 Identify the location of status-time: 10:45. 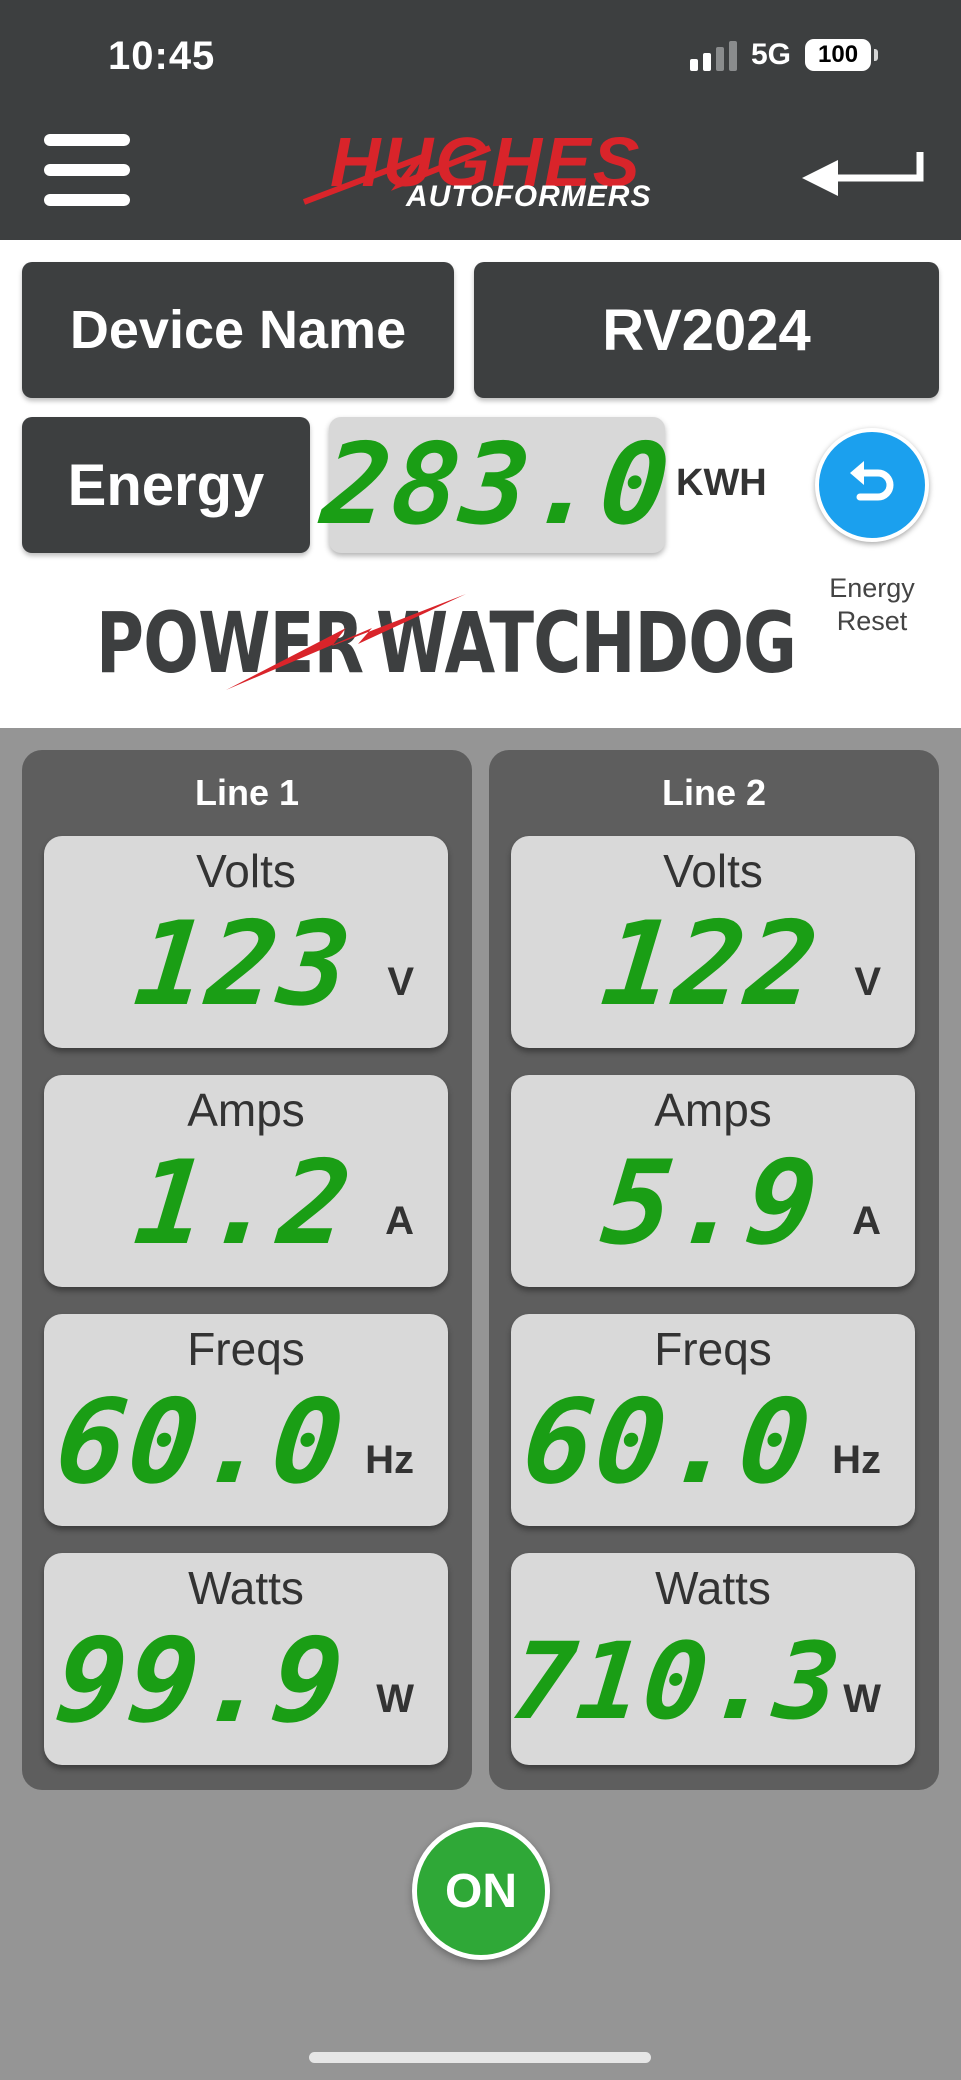
(162, 56).